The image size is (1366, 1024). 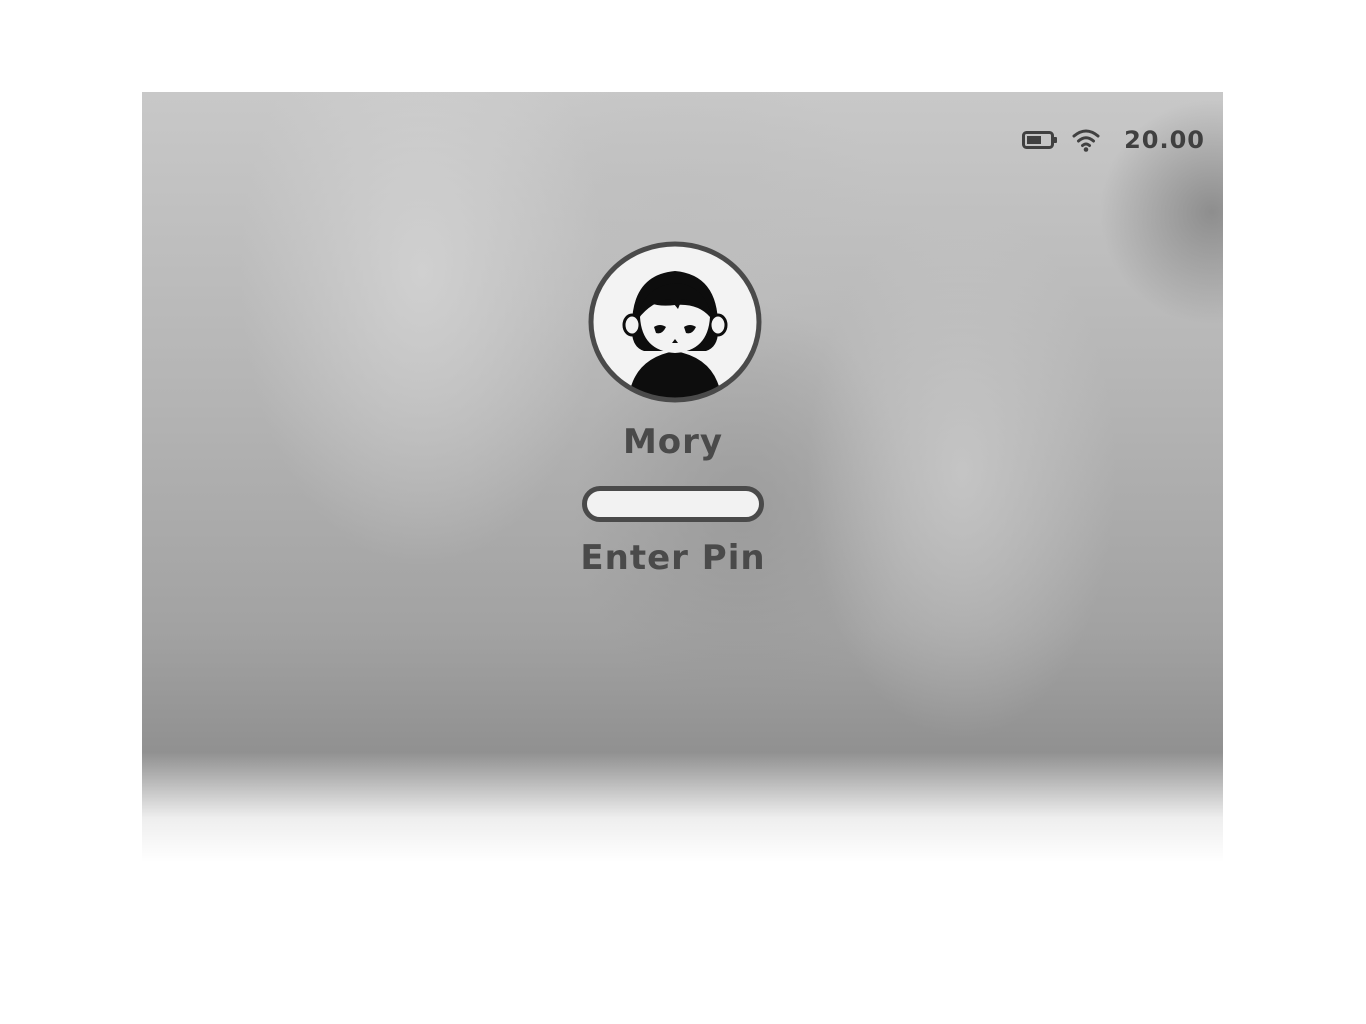 I want to click on user-name: Mory, so click(x=673, y=442).